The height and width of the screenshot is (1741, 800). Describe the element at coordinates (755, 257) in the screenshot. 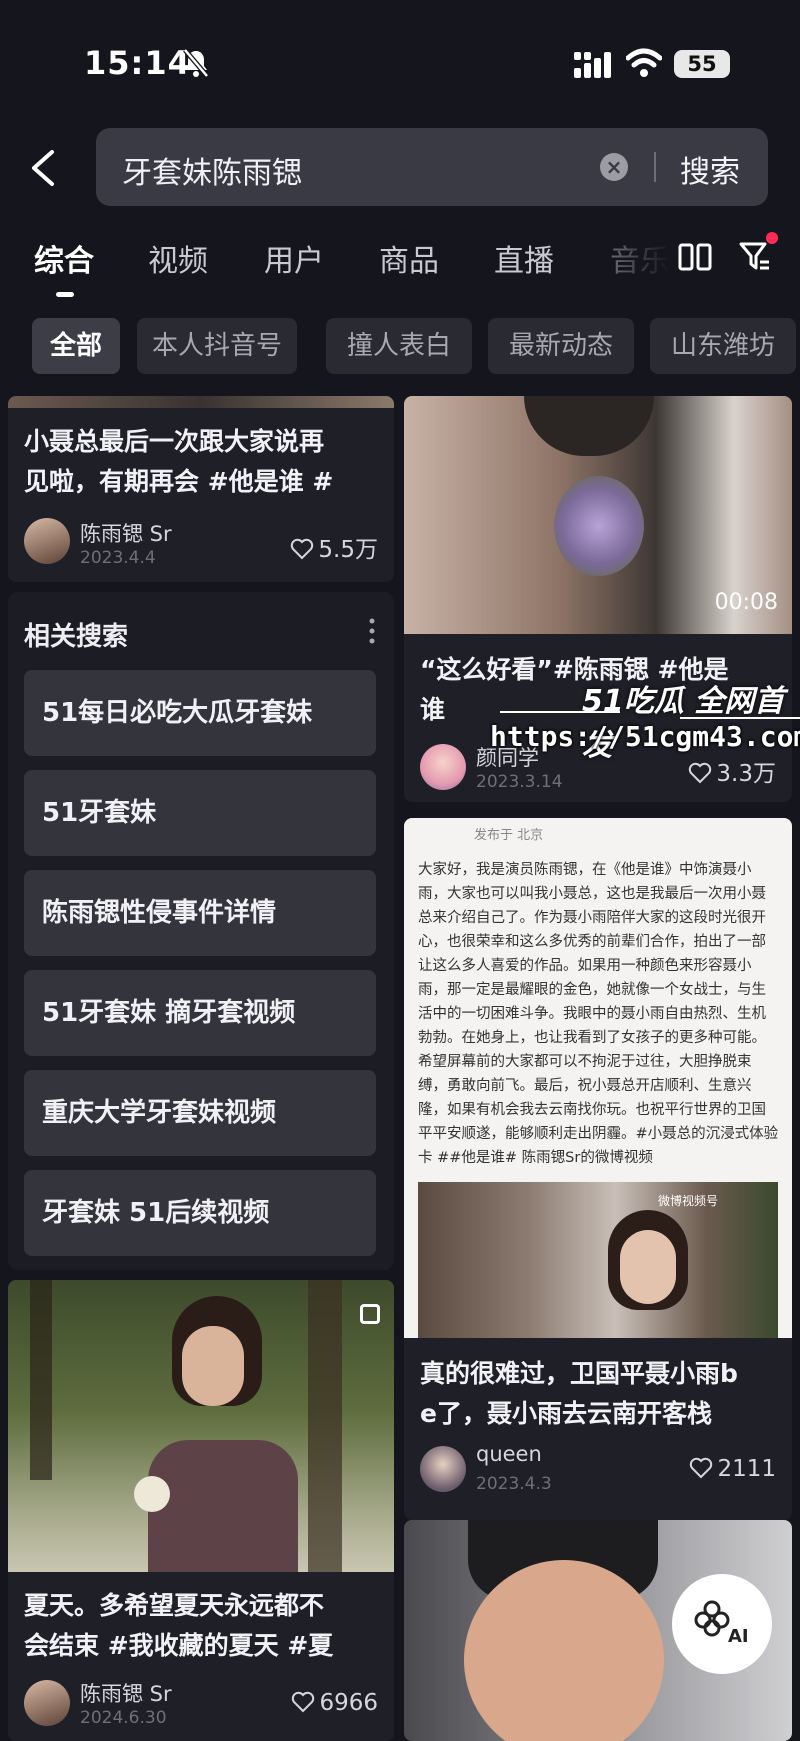

I see `filter-icon` at that location.